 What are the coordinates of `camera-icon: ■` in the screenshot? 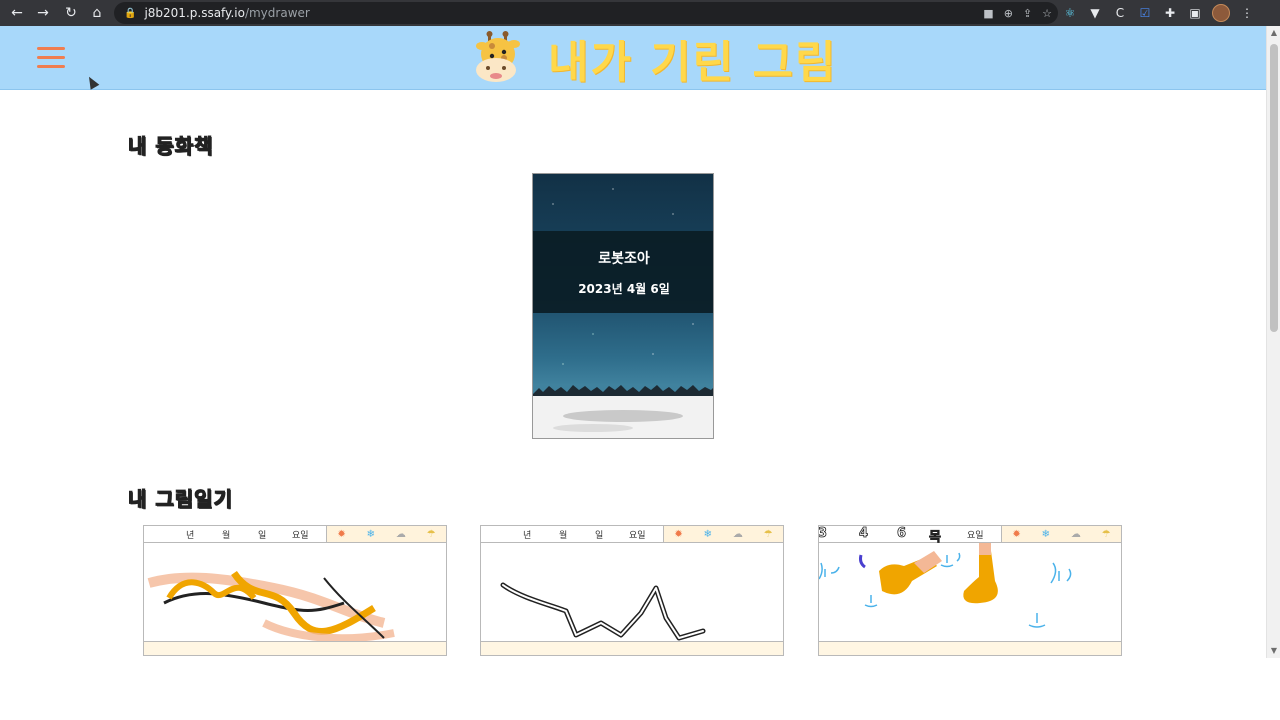 It's located at (988, 13).